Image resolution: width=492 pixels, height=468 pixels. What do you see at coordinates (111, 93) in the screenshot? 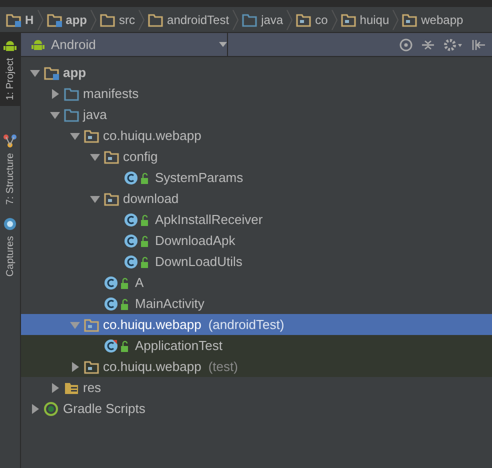
I see `node-label: manifests` at bounding box center [111, 93].